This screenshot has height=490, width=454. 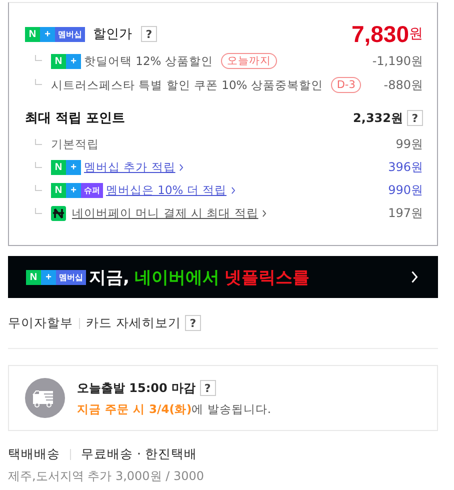 I want to click on deadline-tag: 오늘까지, so click(x=248, y=61).